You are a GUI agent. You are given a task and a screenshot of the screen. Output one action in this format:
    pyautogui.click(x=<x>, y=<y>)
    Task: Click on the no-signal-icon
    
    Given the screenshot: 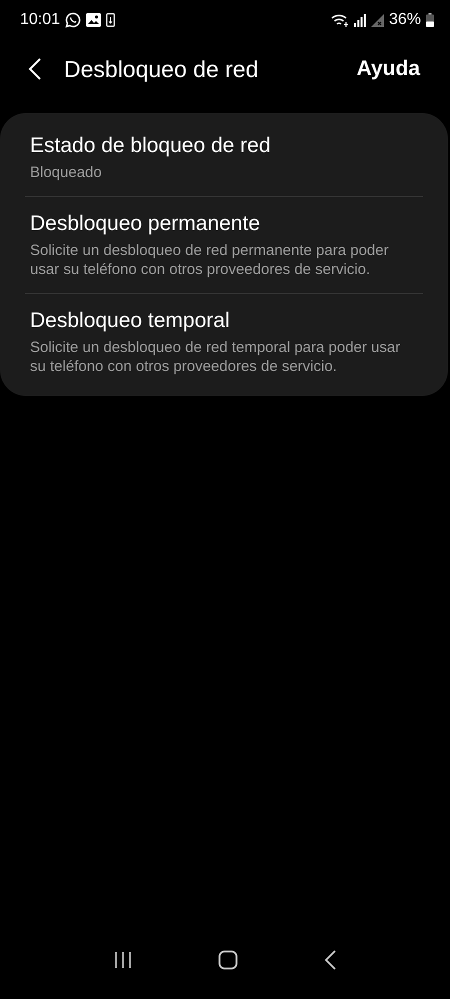 What is the action you would take?
    pyautogui.click(x=377, y=20)
    